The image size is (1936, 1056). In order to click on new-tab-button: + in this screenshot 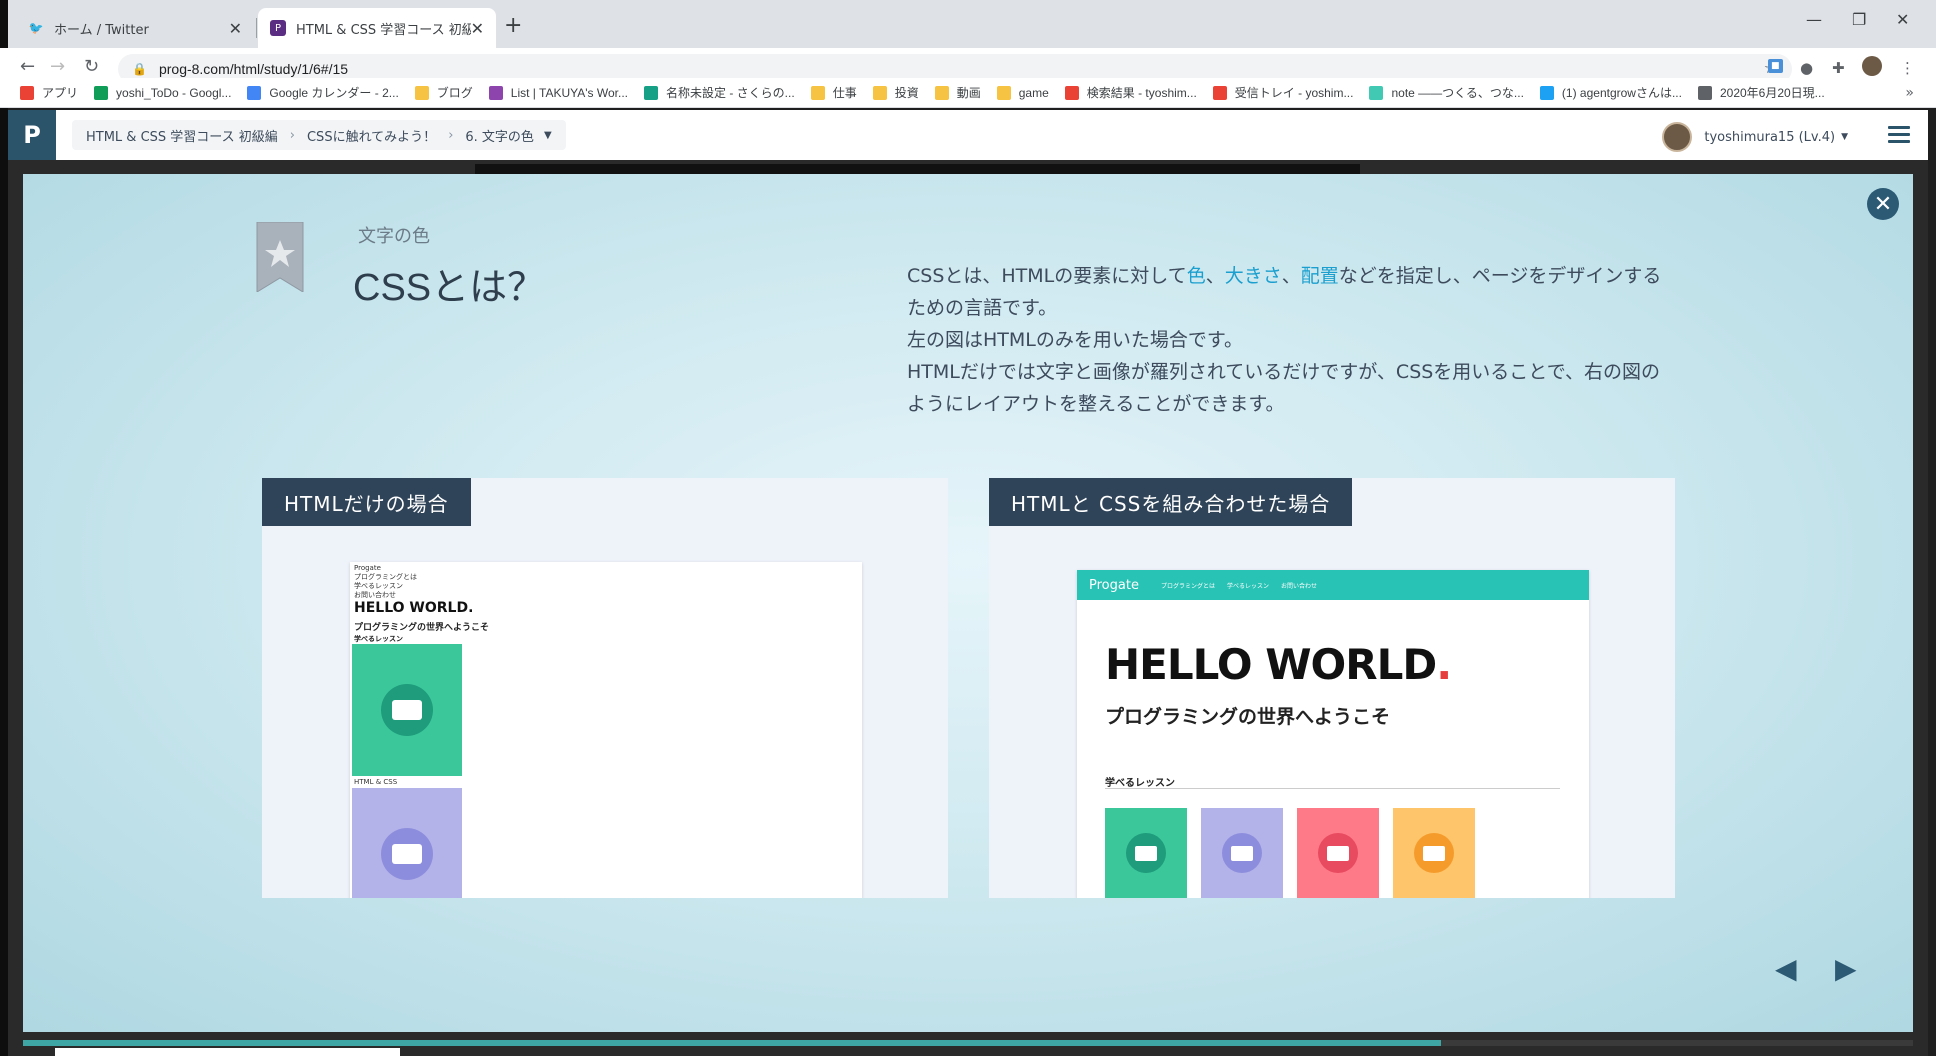, I will do `click(513, 25)`.